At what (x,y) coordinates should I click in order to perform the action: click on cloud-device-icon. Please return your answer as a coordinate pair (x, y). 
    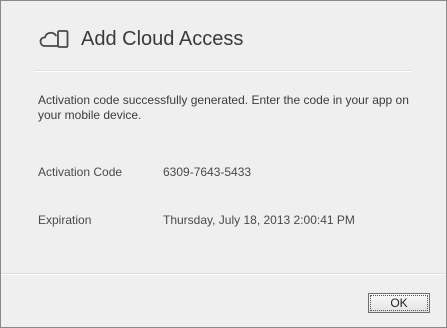
    Looking at the image, I should click on (54, 39).